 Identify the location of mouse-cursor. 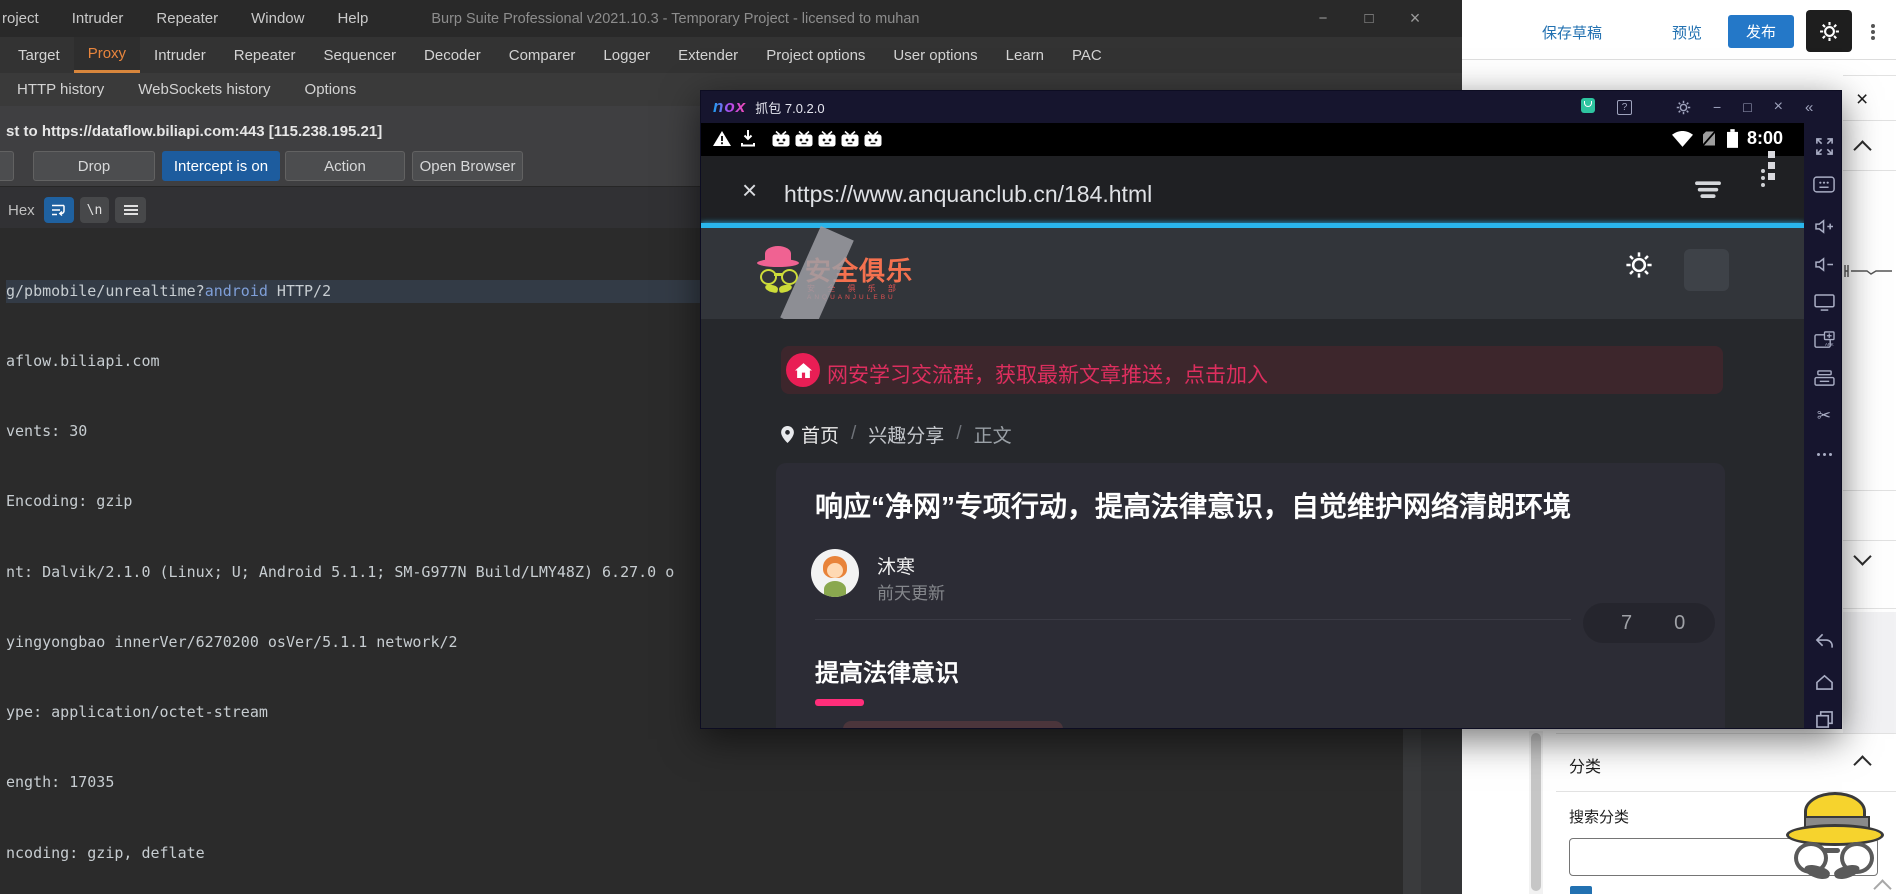
(1869, 271).